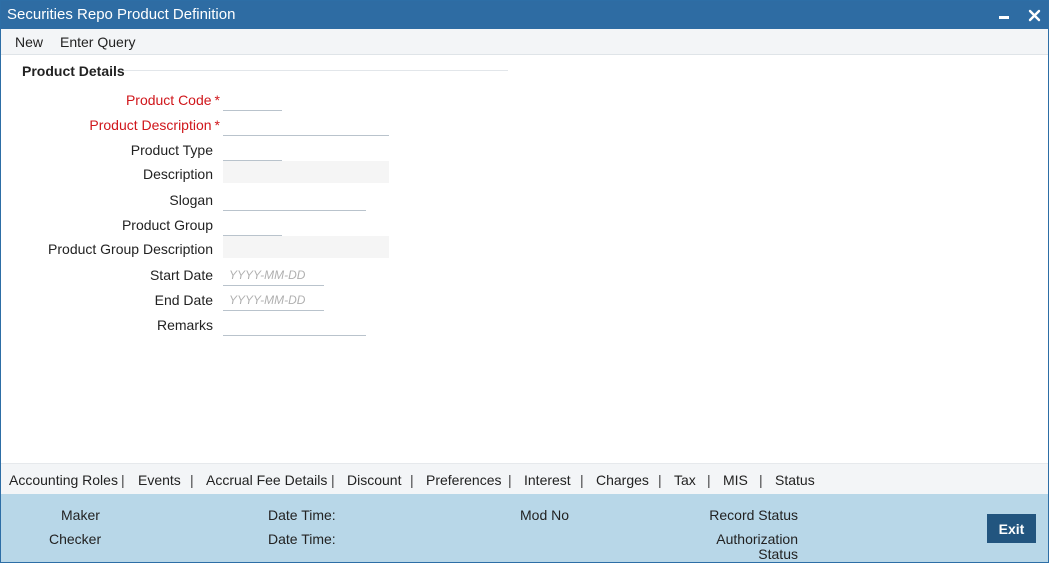  I want to click on authorization-label: Authorization, so click(757, 539).